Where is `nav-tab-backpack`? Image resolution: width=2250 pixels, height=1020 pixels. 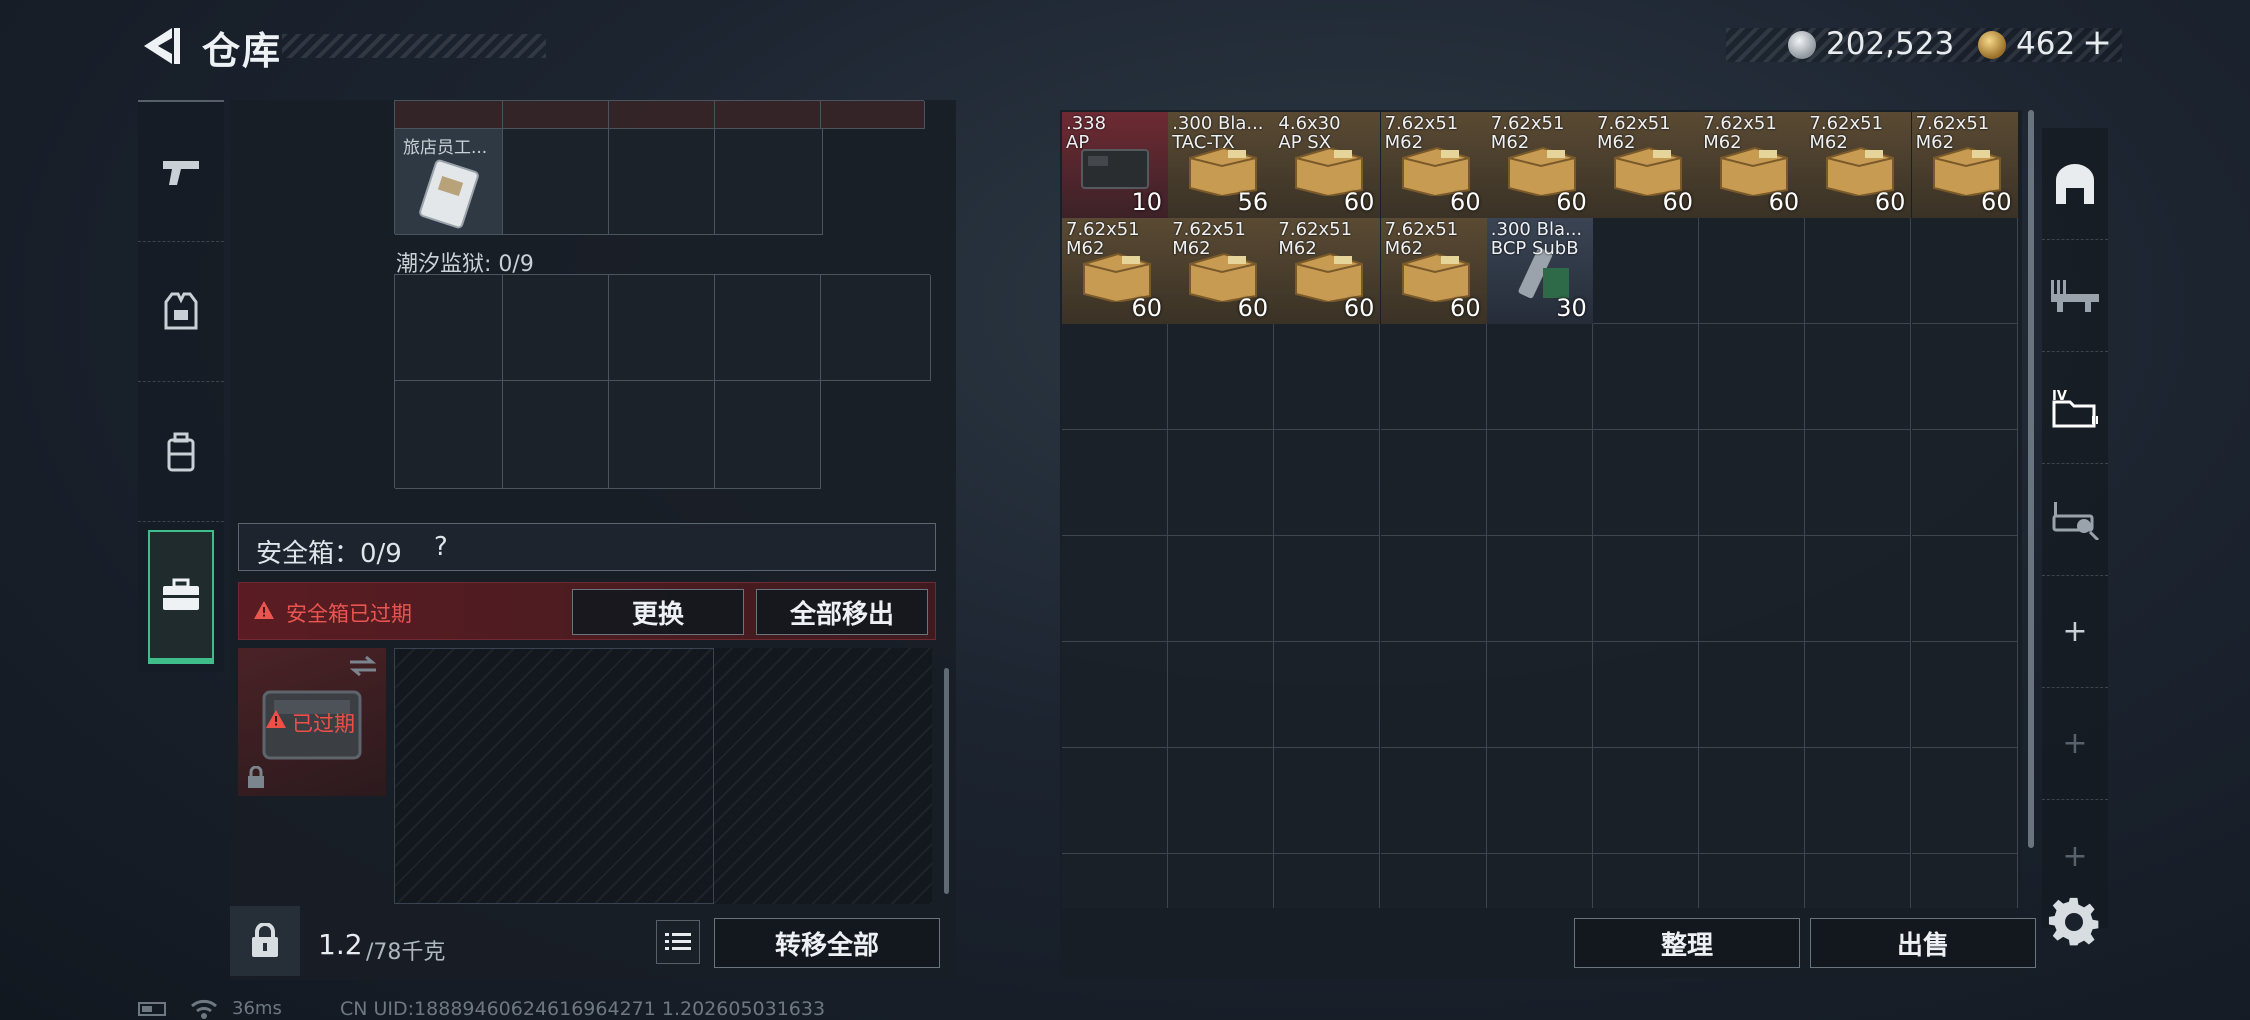 nav-tab-backpack is located at coordinates (181, 452).